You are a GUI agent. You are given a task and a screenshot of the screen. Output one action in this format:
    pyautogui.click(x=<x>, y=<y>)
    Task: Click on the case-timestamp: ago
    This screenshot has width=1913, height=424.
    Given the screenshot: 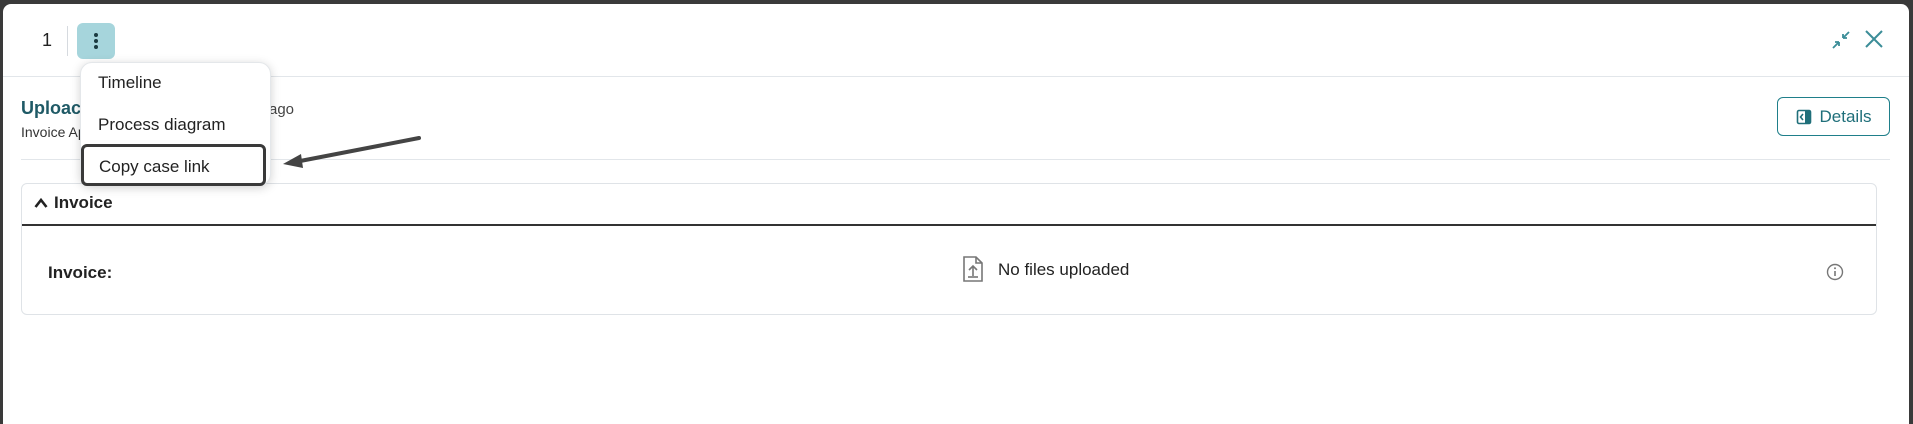 What is the action you would take?
    pyautogui.click(x=282, y=109)
    